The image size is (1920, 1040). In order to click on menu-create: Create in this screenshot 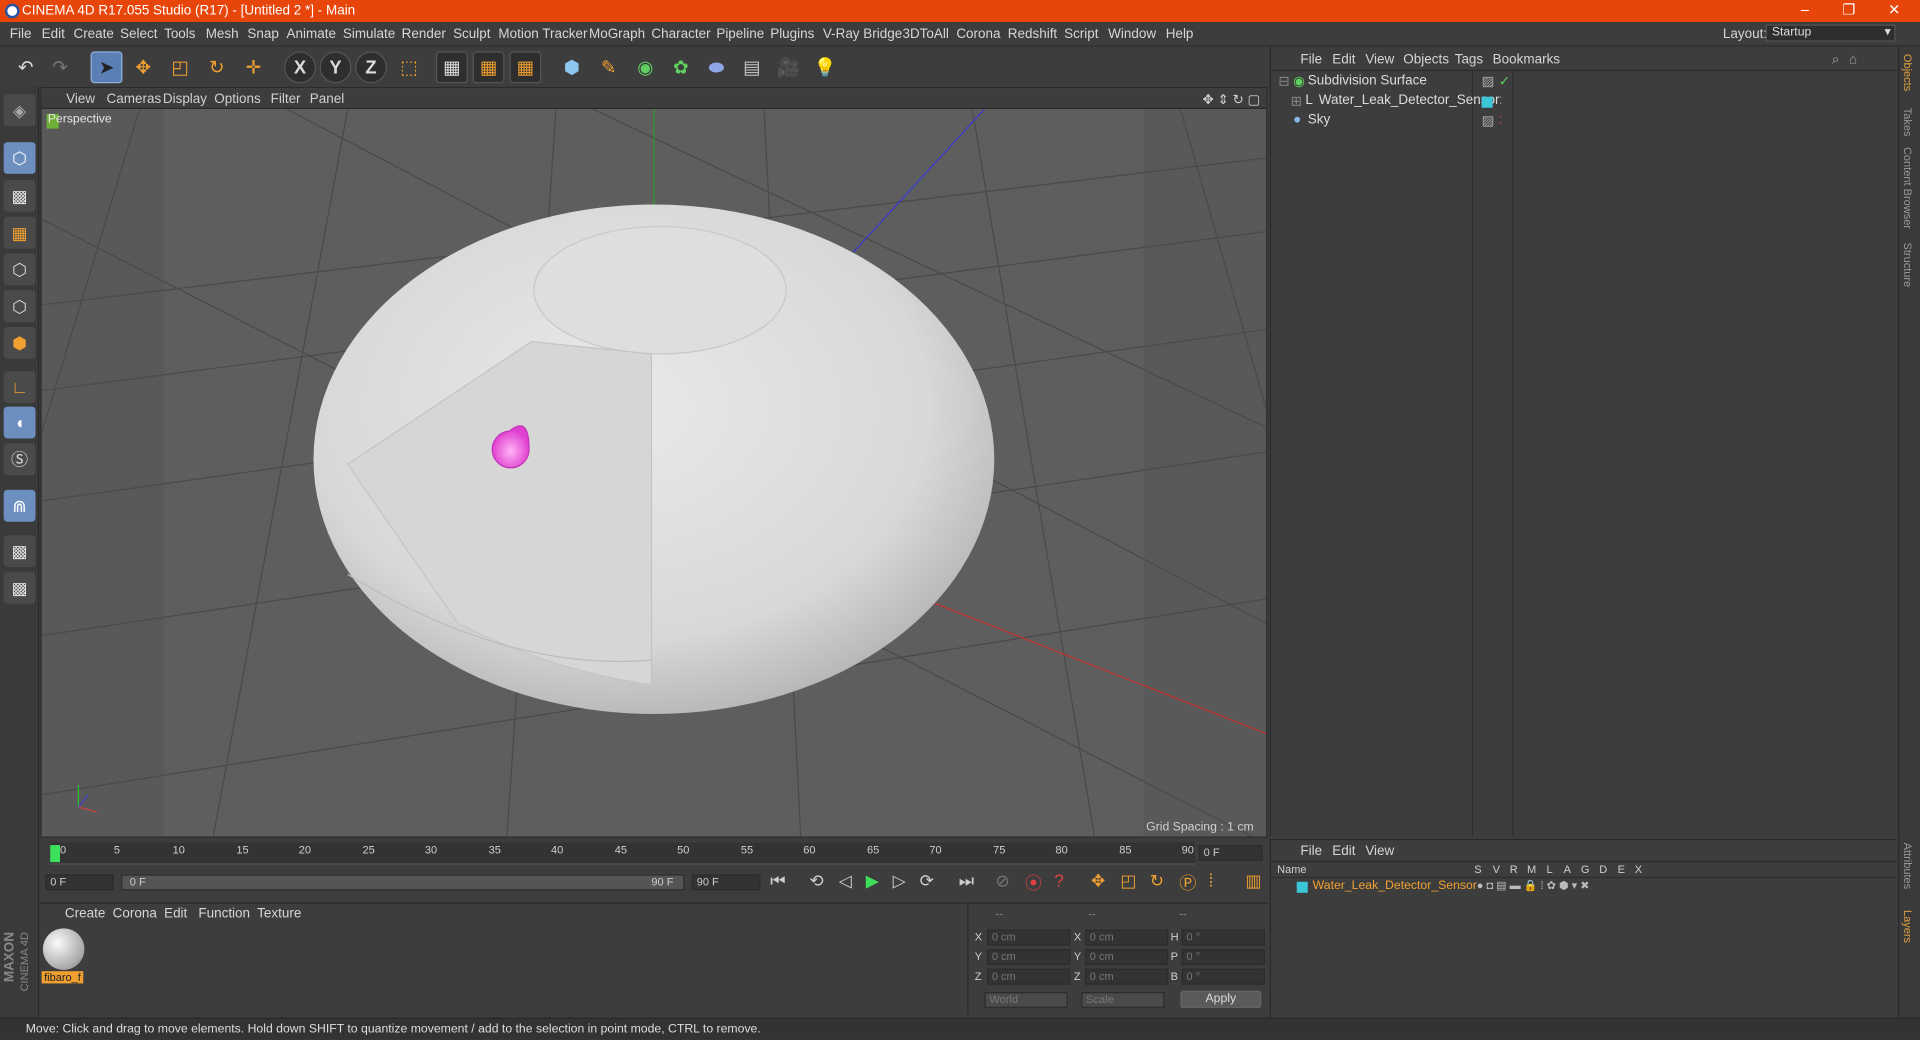, I will do `click(93, 34)`.